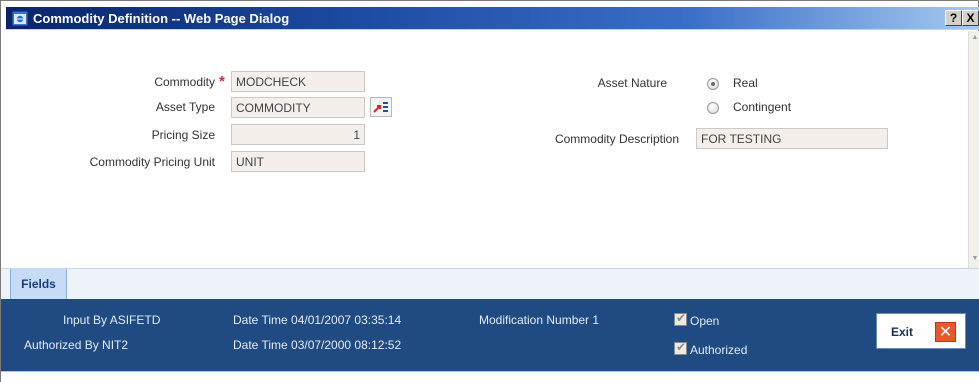 This screenshot has width=979, height=382. What do you see at coordinates (762, 107) in the screenshot?
I see `radio-contingent-label: Contingent` at bounding box center [762, 107].